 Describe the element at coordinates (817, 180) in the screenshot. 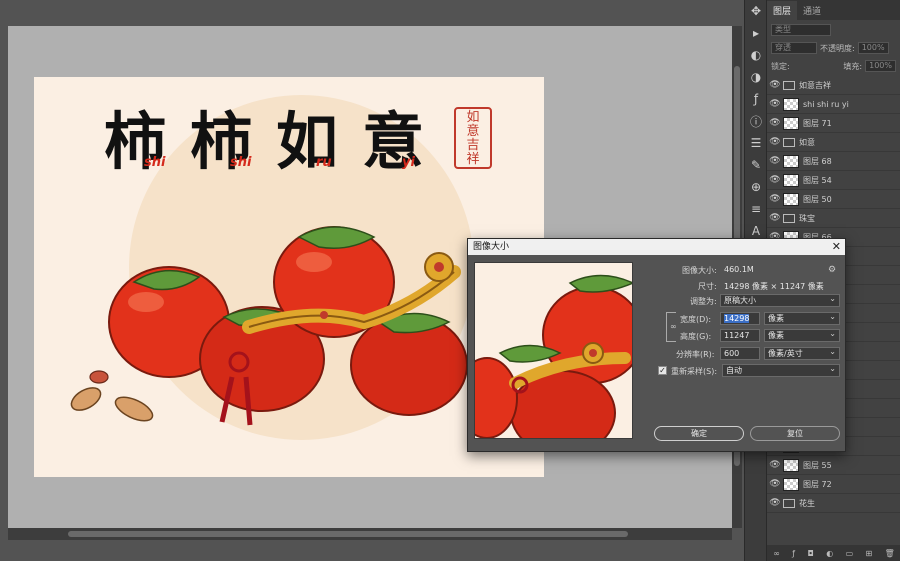

I see `layer-name: 图层 54` at that location.